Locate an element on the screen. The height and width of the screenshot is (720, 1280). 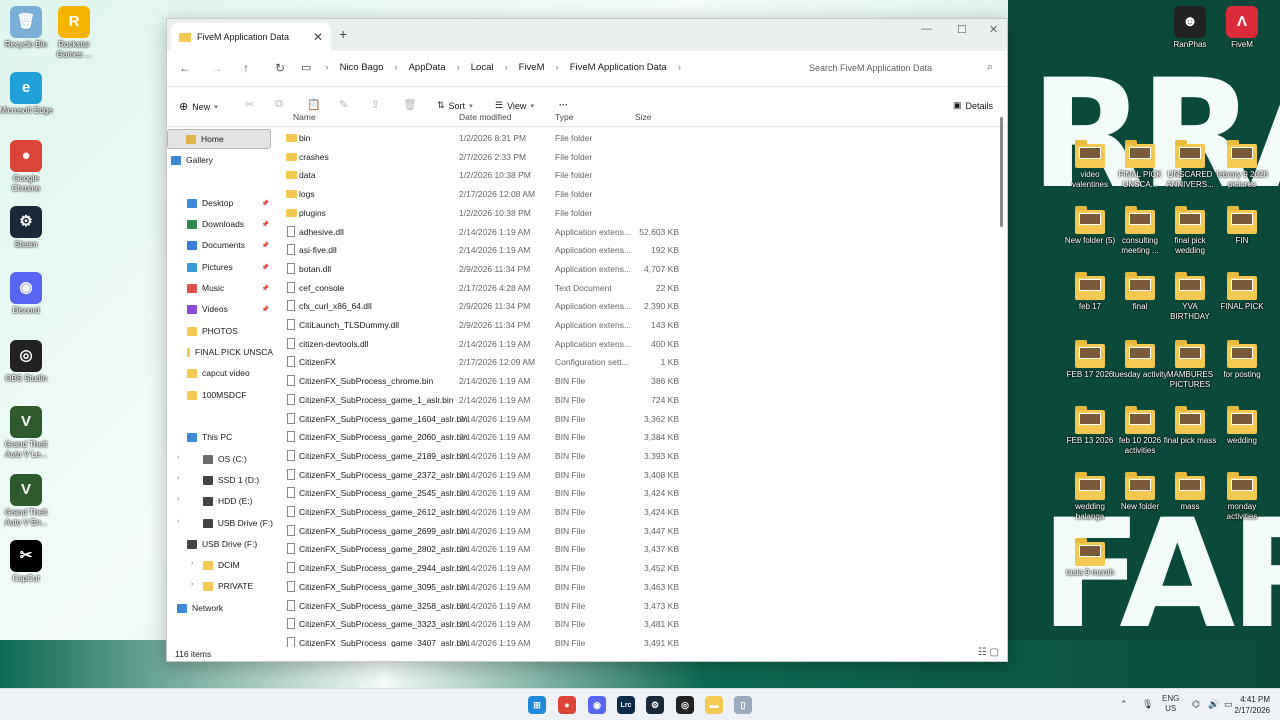
cut-icon: ✂ is located at coordinates (249, 104).